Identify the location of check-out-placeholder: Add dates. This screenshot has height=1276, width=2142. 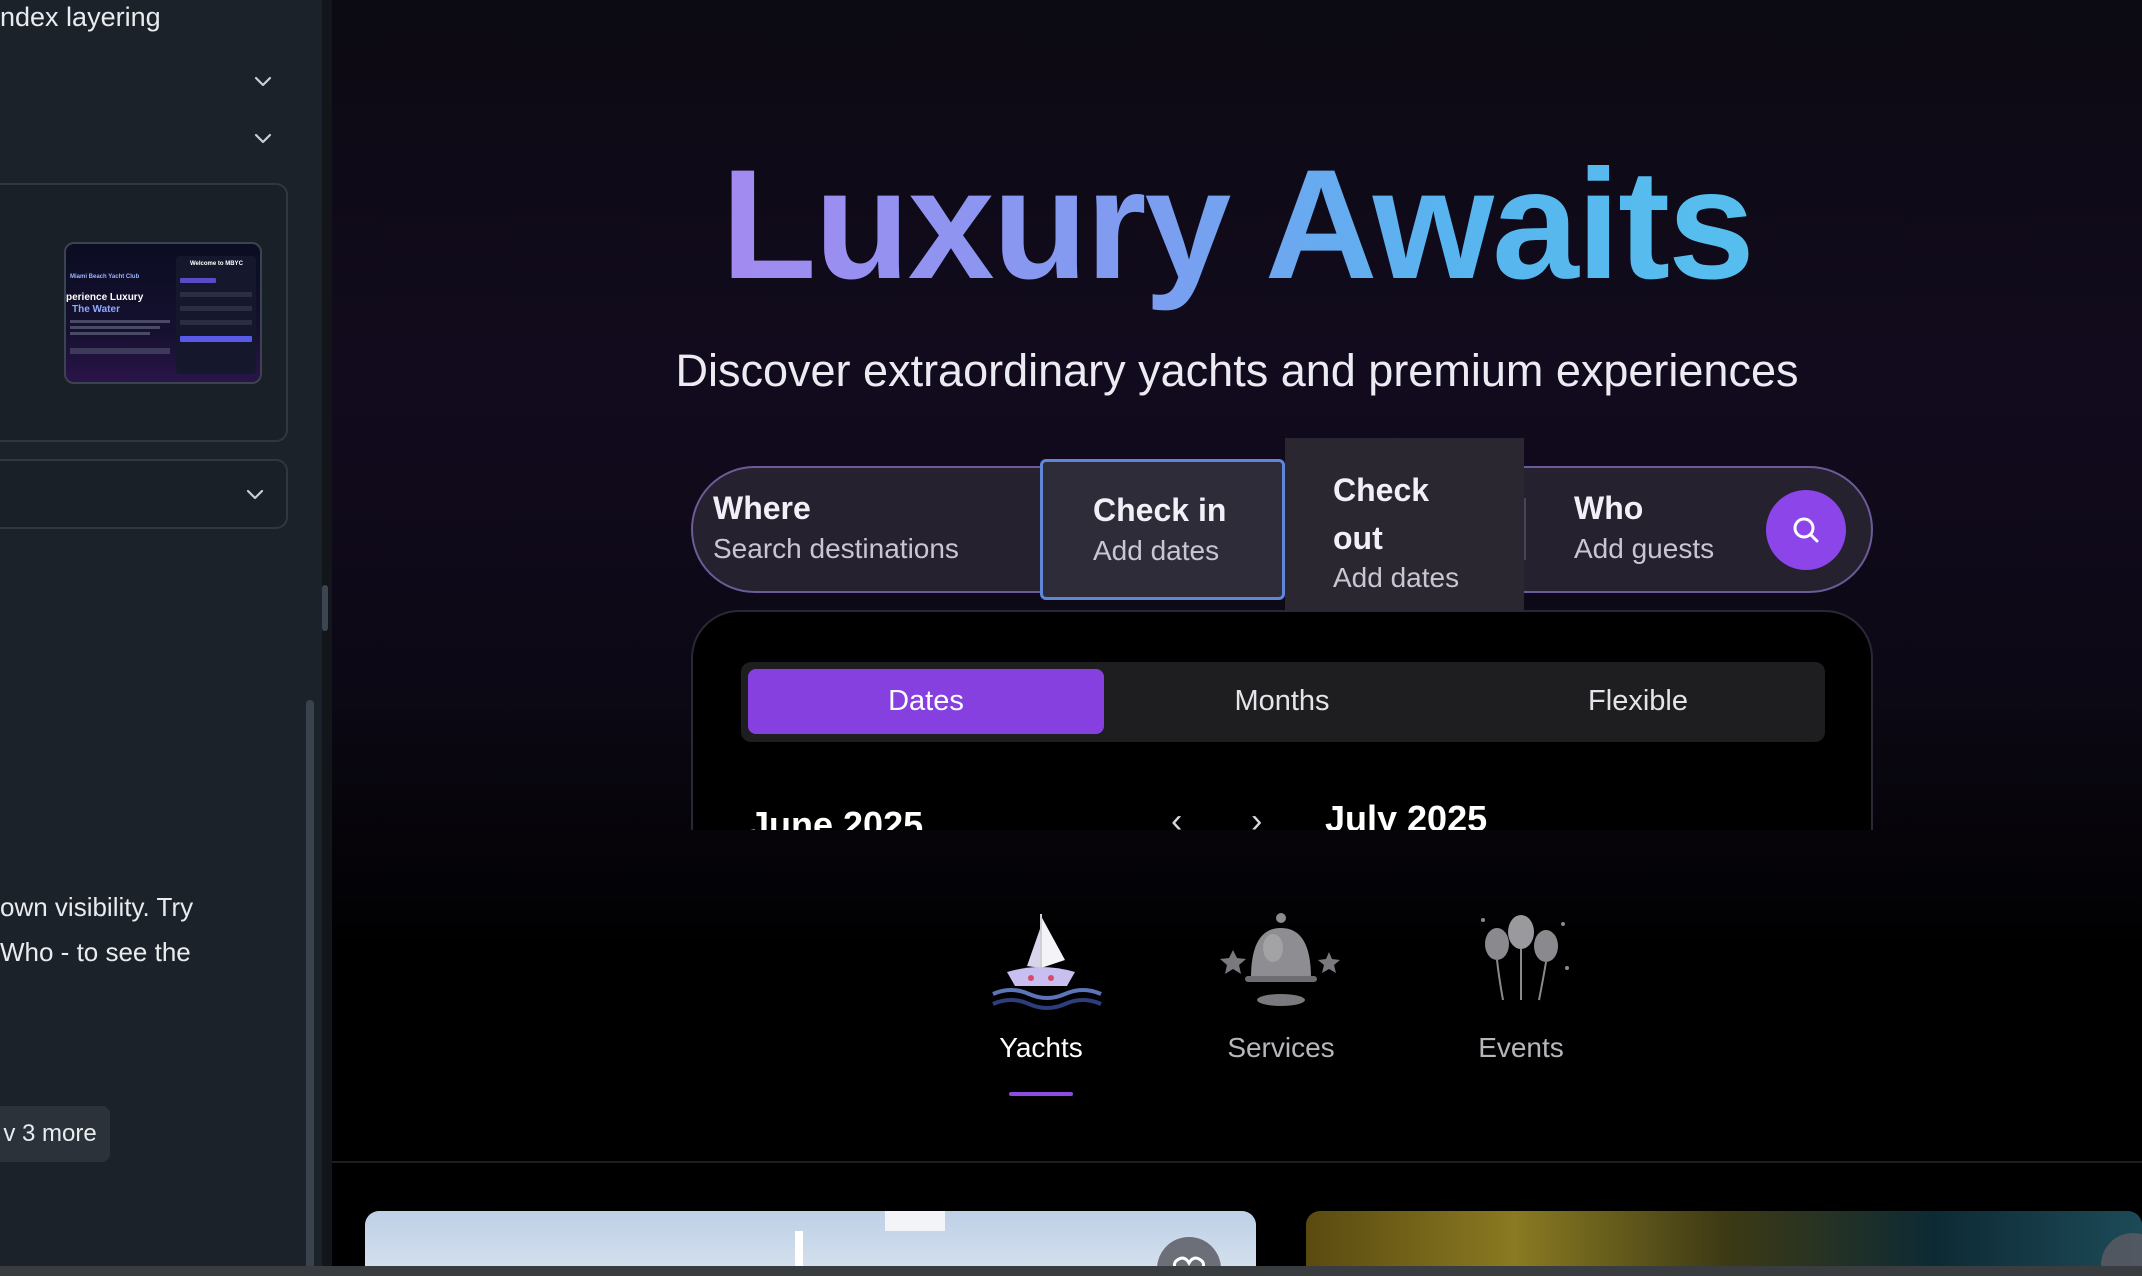
(1396, 577).